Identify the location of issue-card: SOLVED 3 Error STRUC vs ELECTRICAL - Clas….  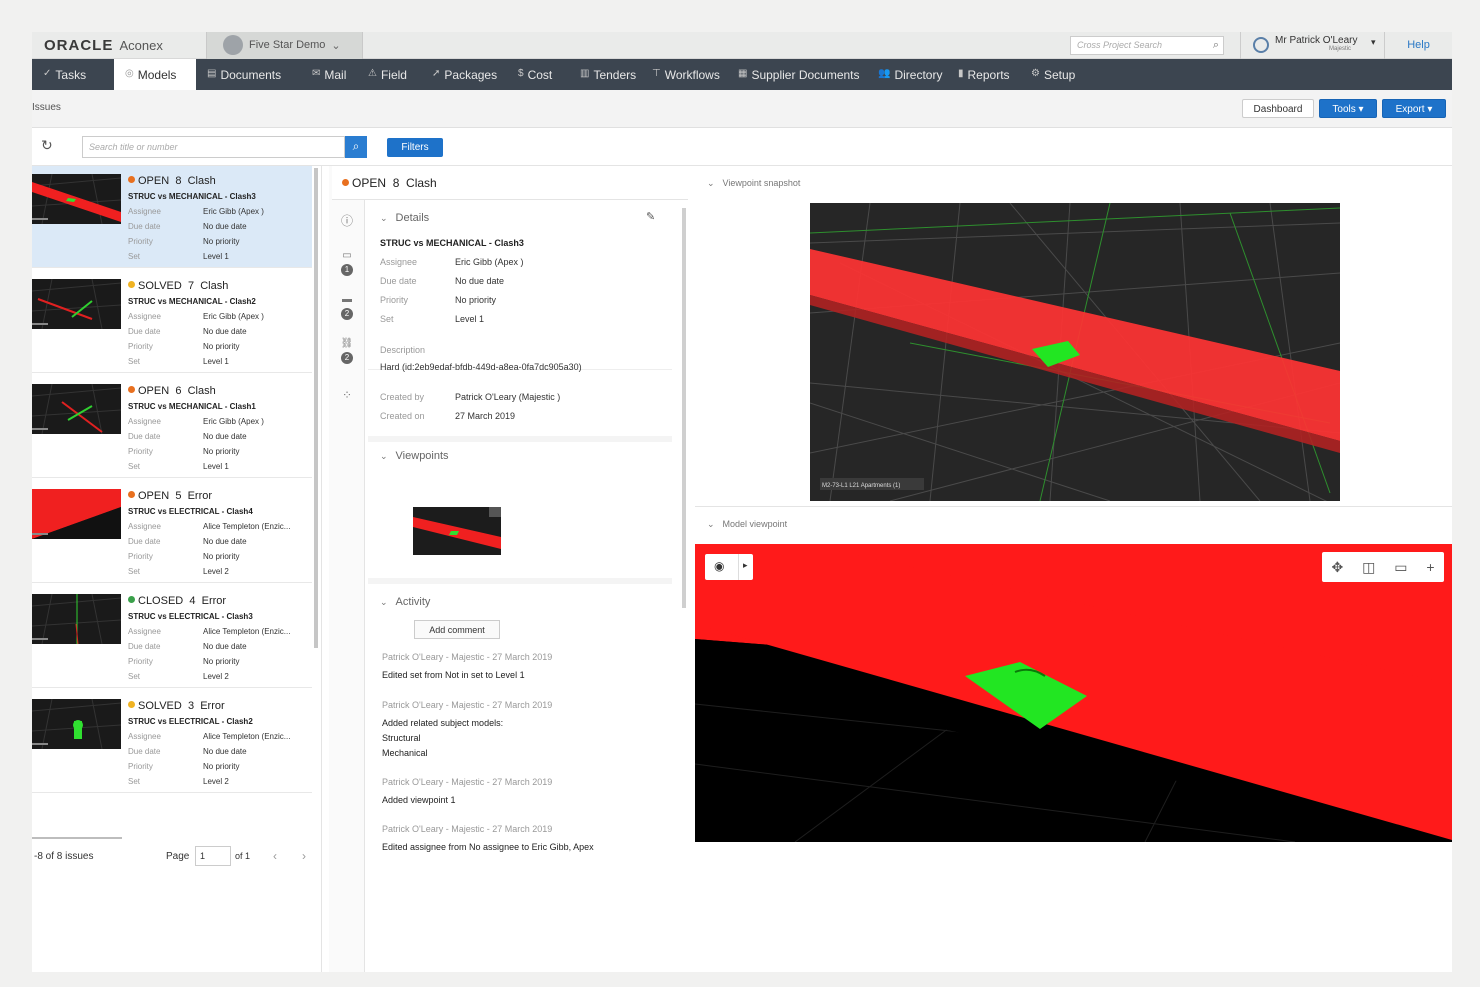
(172, 742).